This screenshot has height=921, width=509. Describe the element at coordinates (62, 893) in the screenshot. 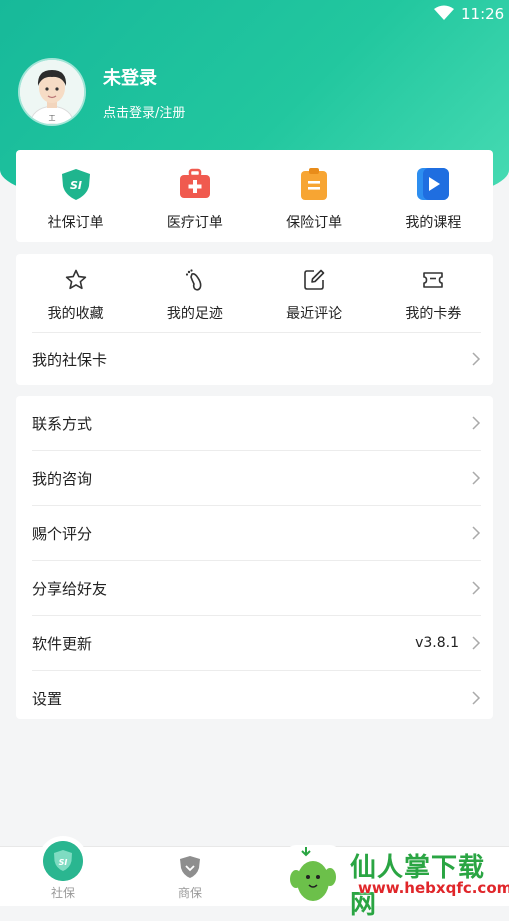

I see `tab-label: 社保` at that location.